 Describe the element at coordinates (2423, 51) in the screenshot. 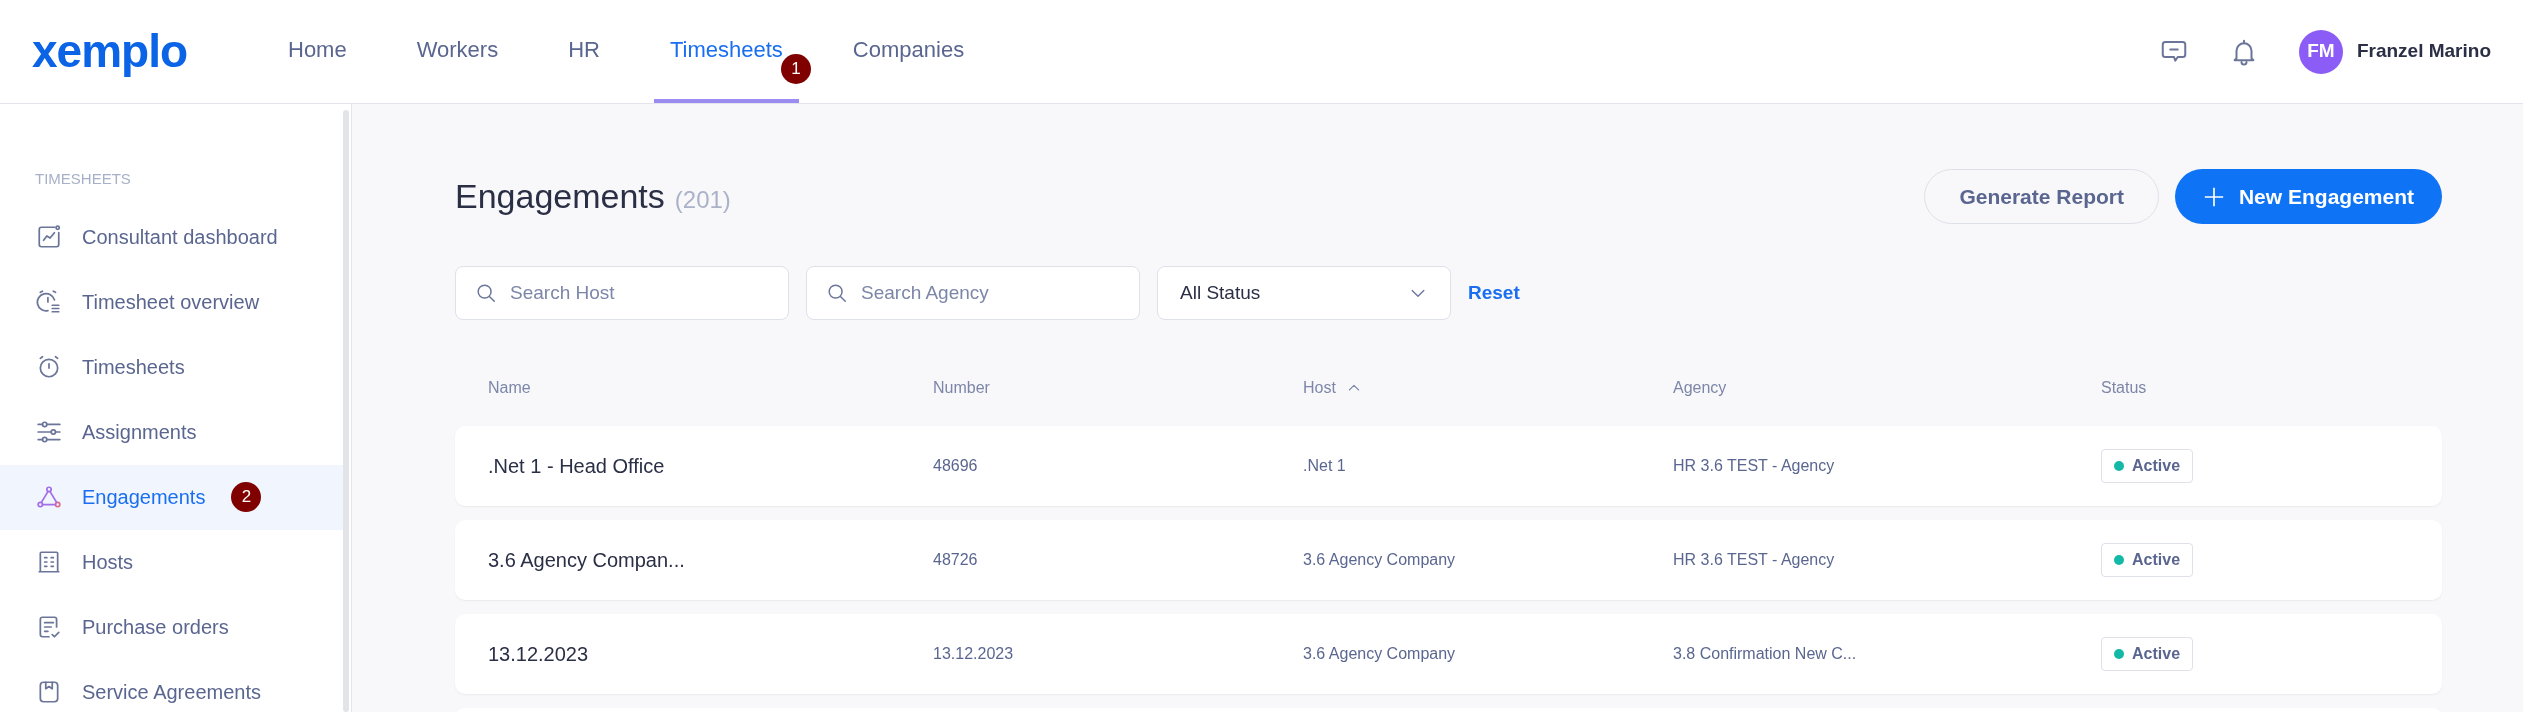

I see `user-name: Franzel Marino` at that location.